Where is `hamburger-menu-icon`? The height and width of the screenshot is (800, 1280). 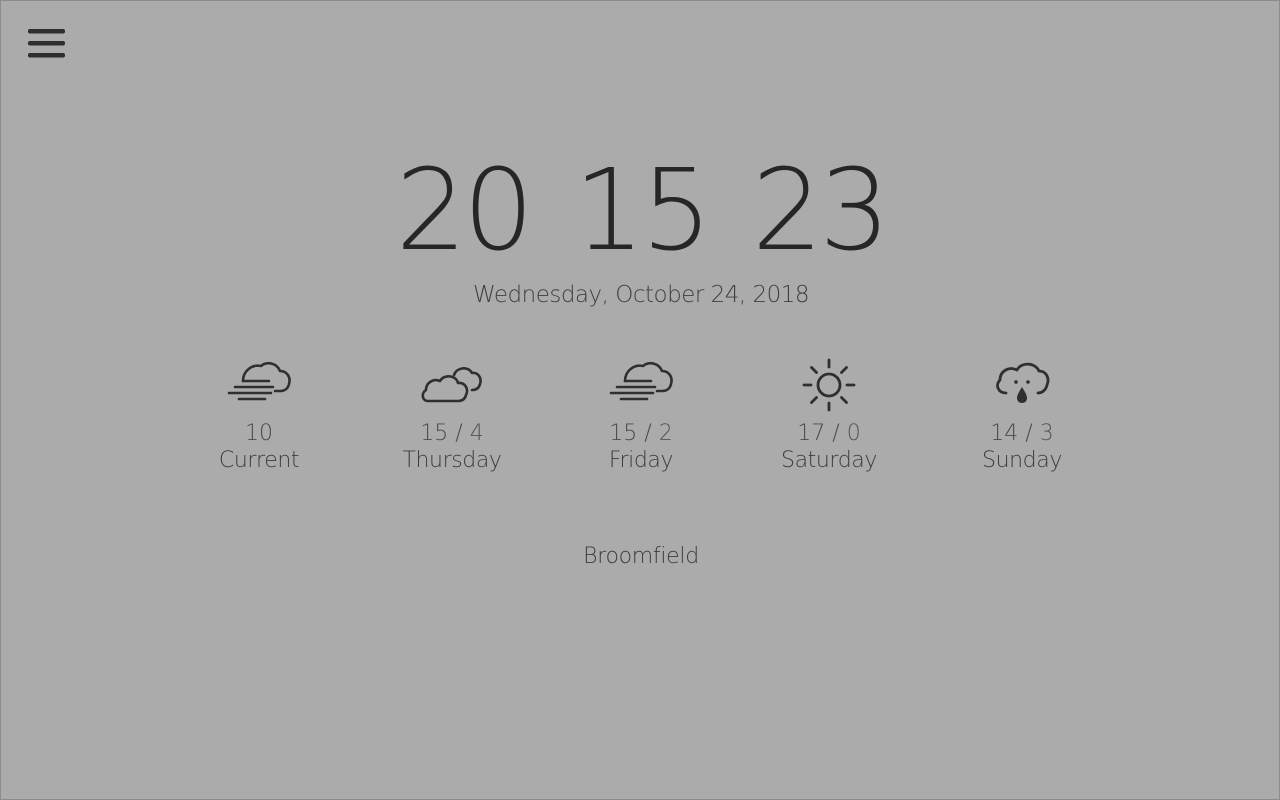
hamburger-menu-icon is located at coordinates (46, 43).